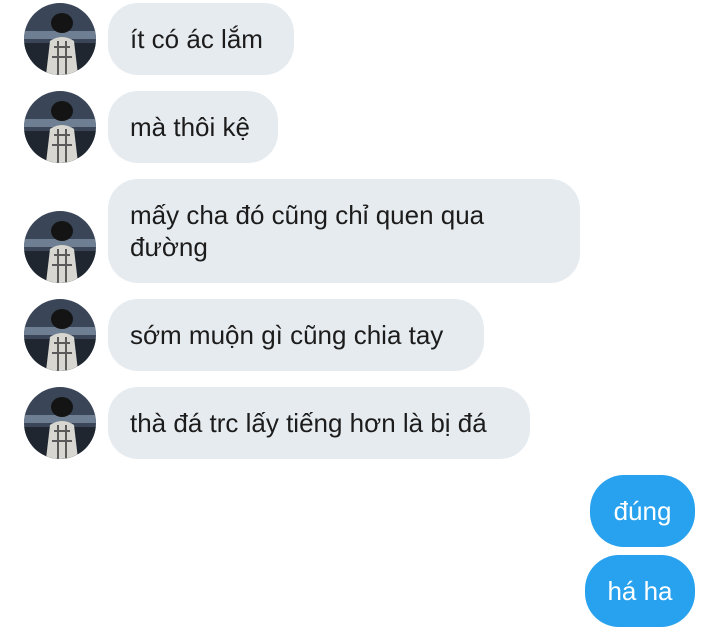  Describe the element at coordinates (642, 511) in the screenshot. I see `outgoing-message-bubble: đúng` at that location.